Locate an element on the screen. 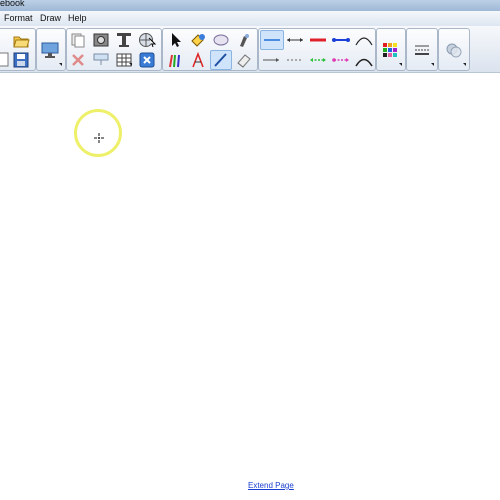 The image size is (500, 500). toolbar is located at coordinates (250, 49).